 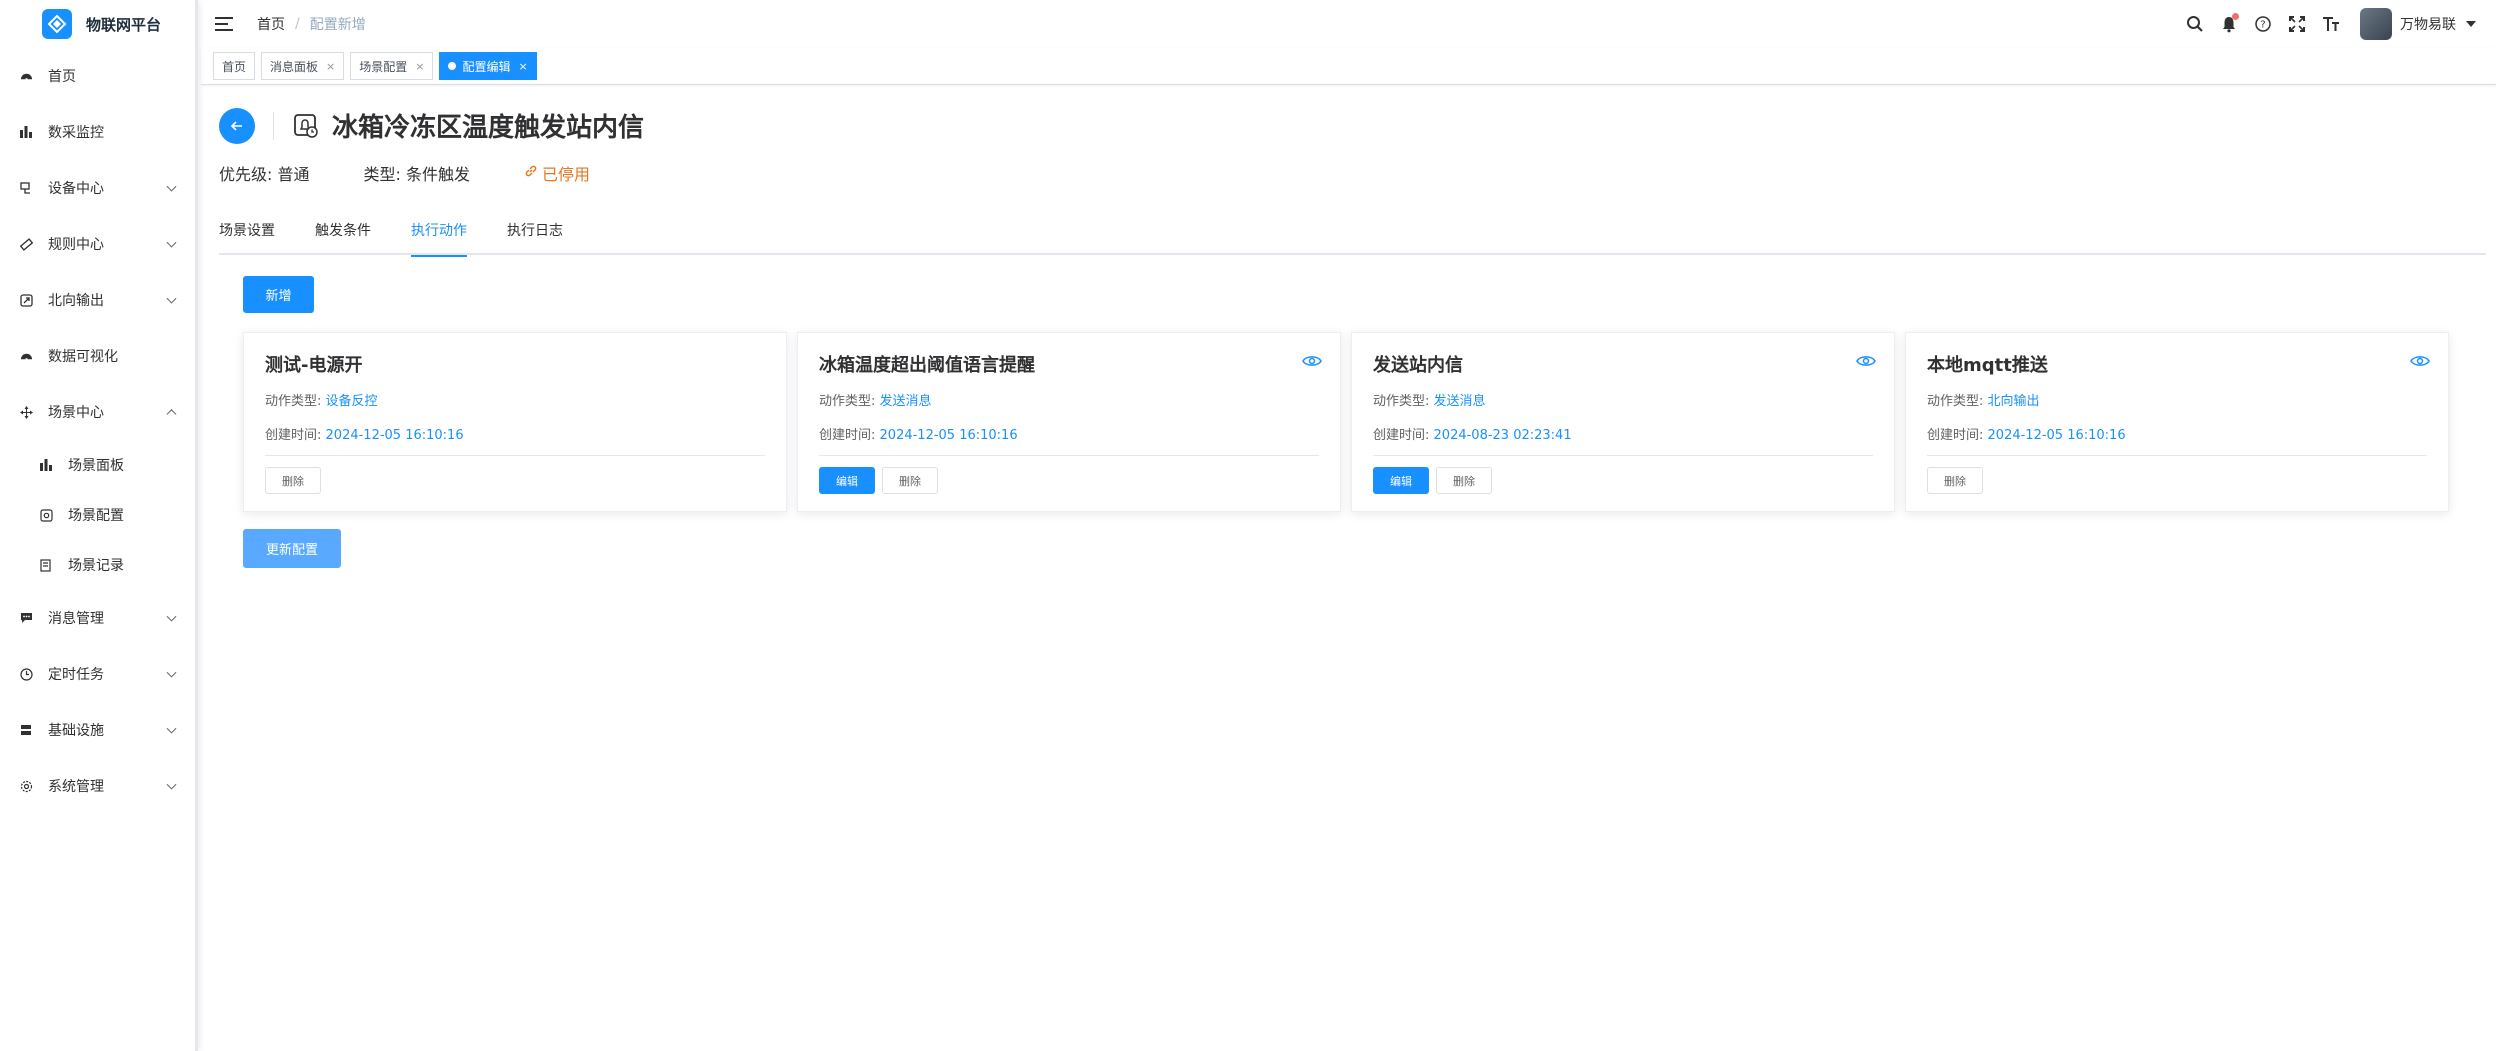 I want to click on created-time-value: 2024-08-23 02:23:41, so click(x=1502, y=435).